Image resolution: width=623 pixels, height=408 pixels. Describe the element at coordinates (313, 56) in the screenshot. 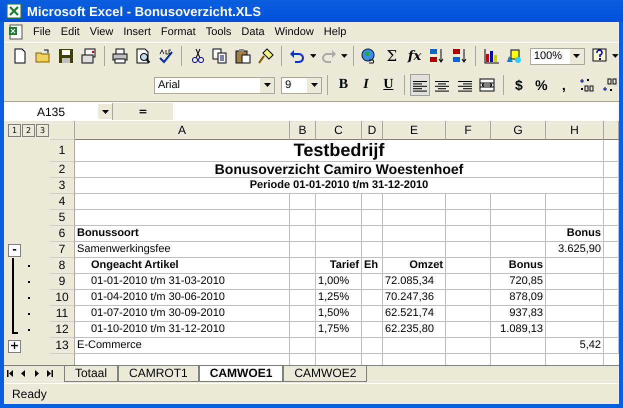

I see `undo-caret-icon` at that location.